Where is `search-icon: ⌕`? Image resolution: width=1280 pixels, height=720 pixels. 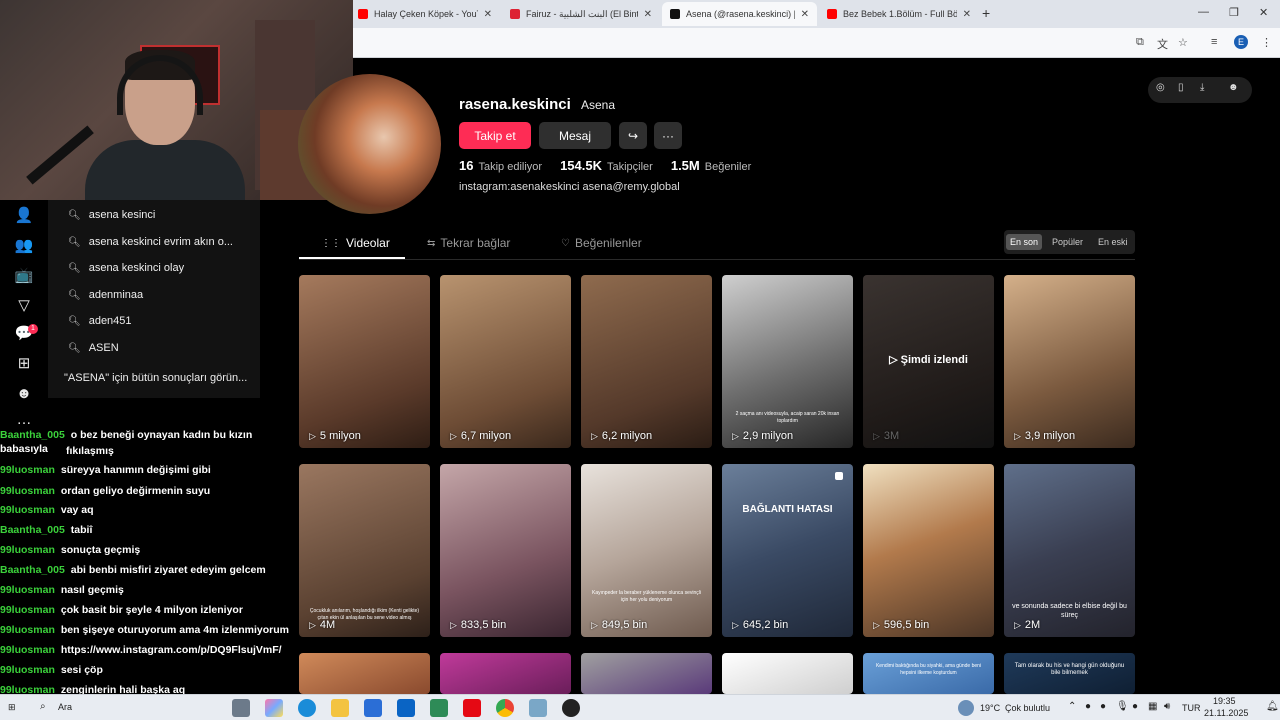
search-icon: ⌕ is located at coordinates (43, 706).